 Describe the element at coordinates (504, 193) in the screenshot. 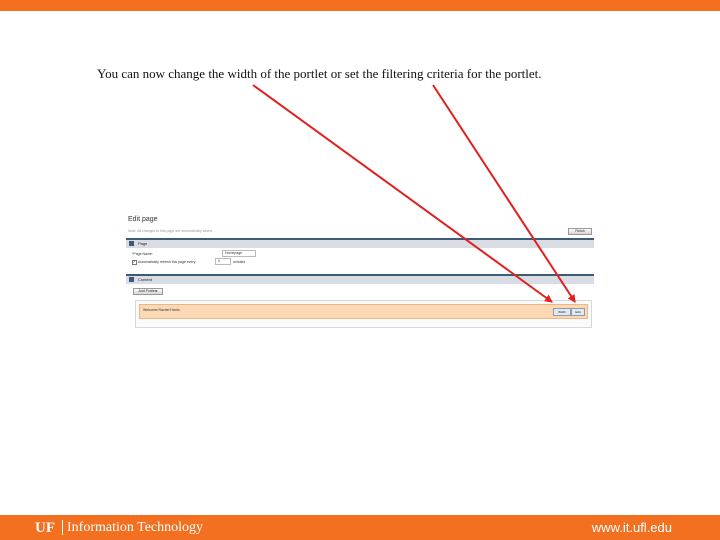

I see `arrow-to-edit-button` at that location.